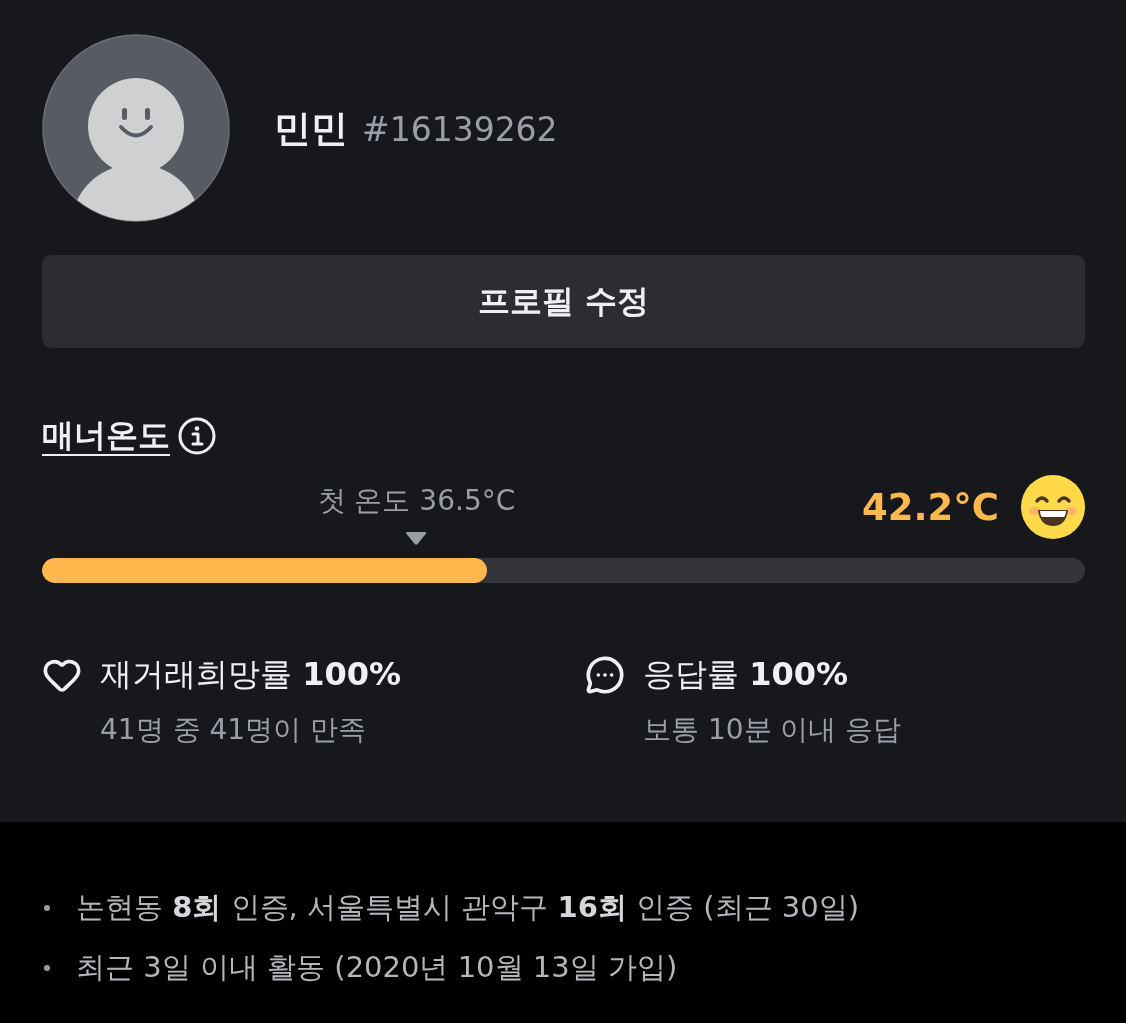  Describe the element at coordinates (377, 967) in the screenshot. I see `activity-text: 최근 3일 이내 활동 (2020년 10월 13일 가입)` at that location.